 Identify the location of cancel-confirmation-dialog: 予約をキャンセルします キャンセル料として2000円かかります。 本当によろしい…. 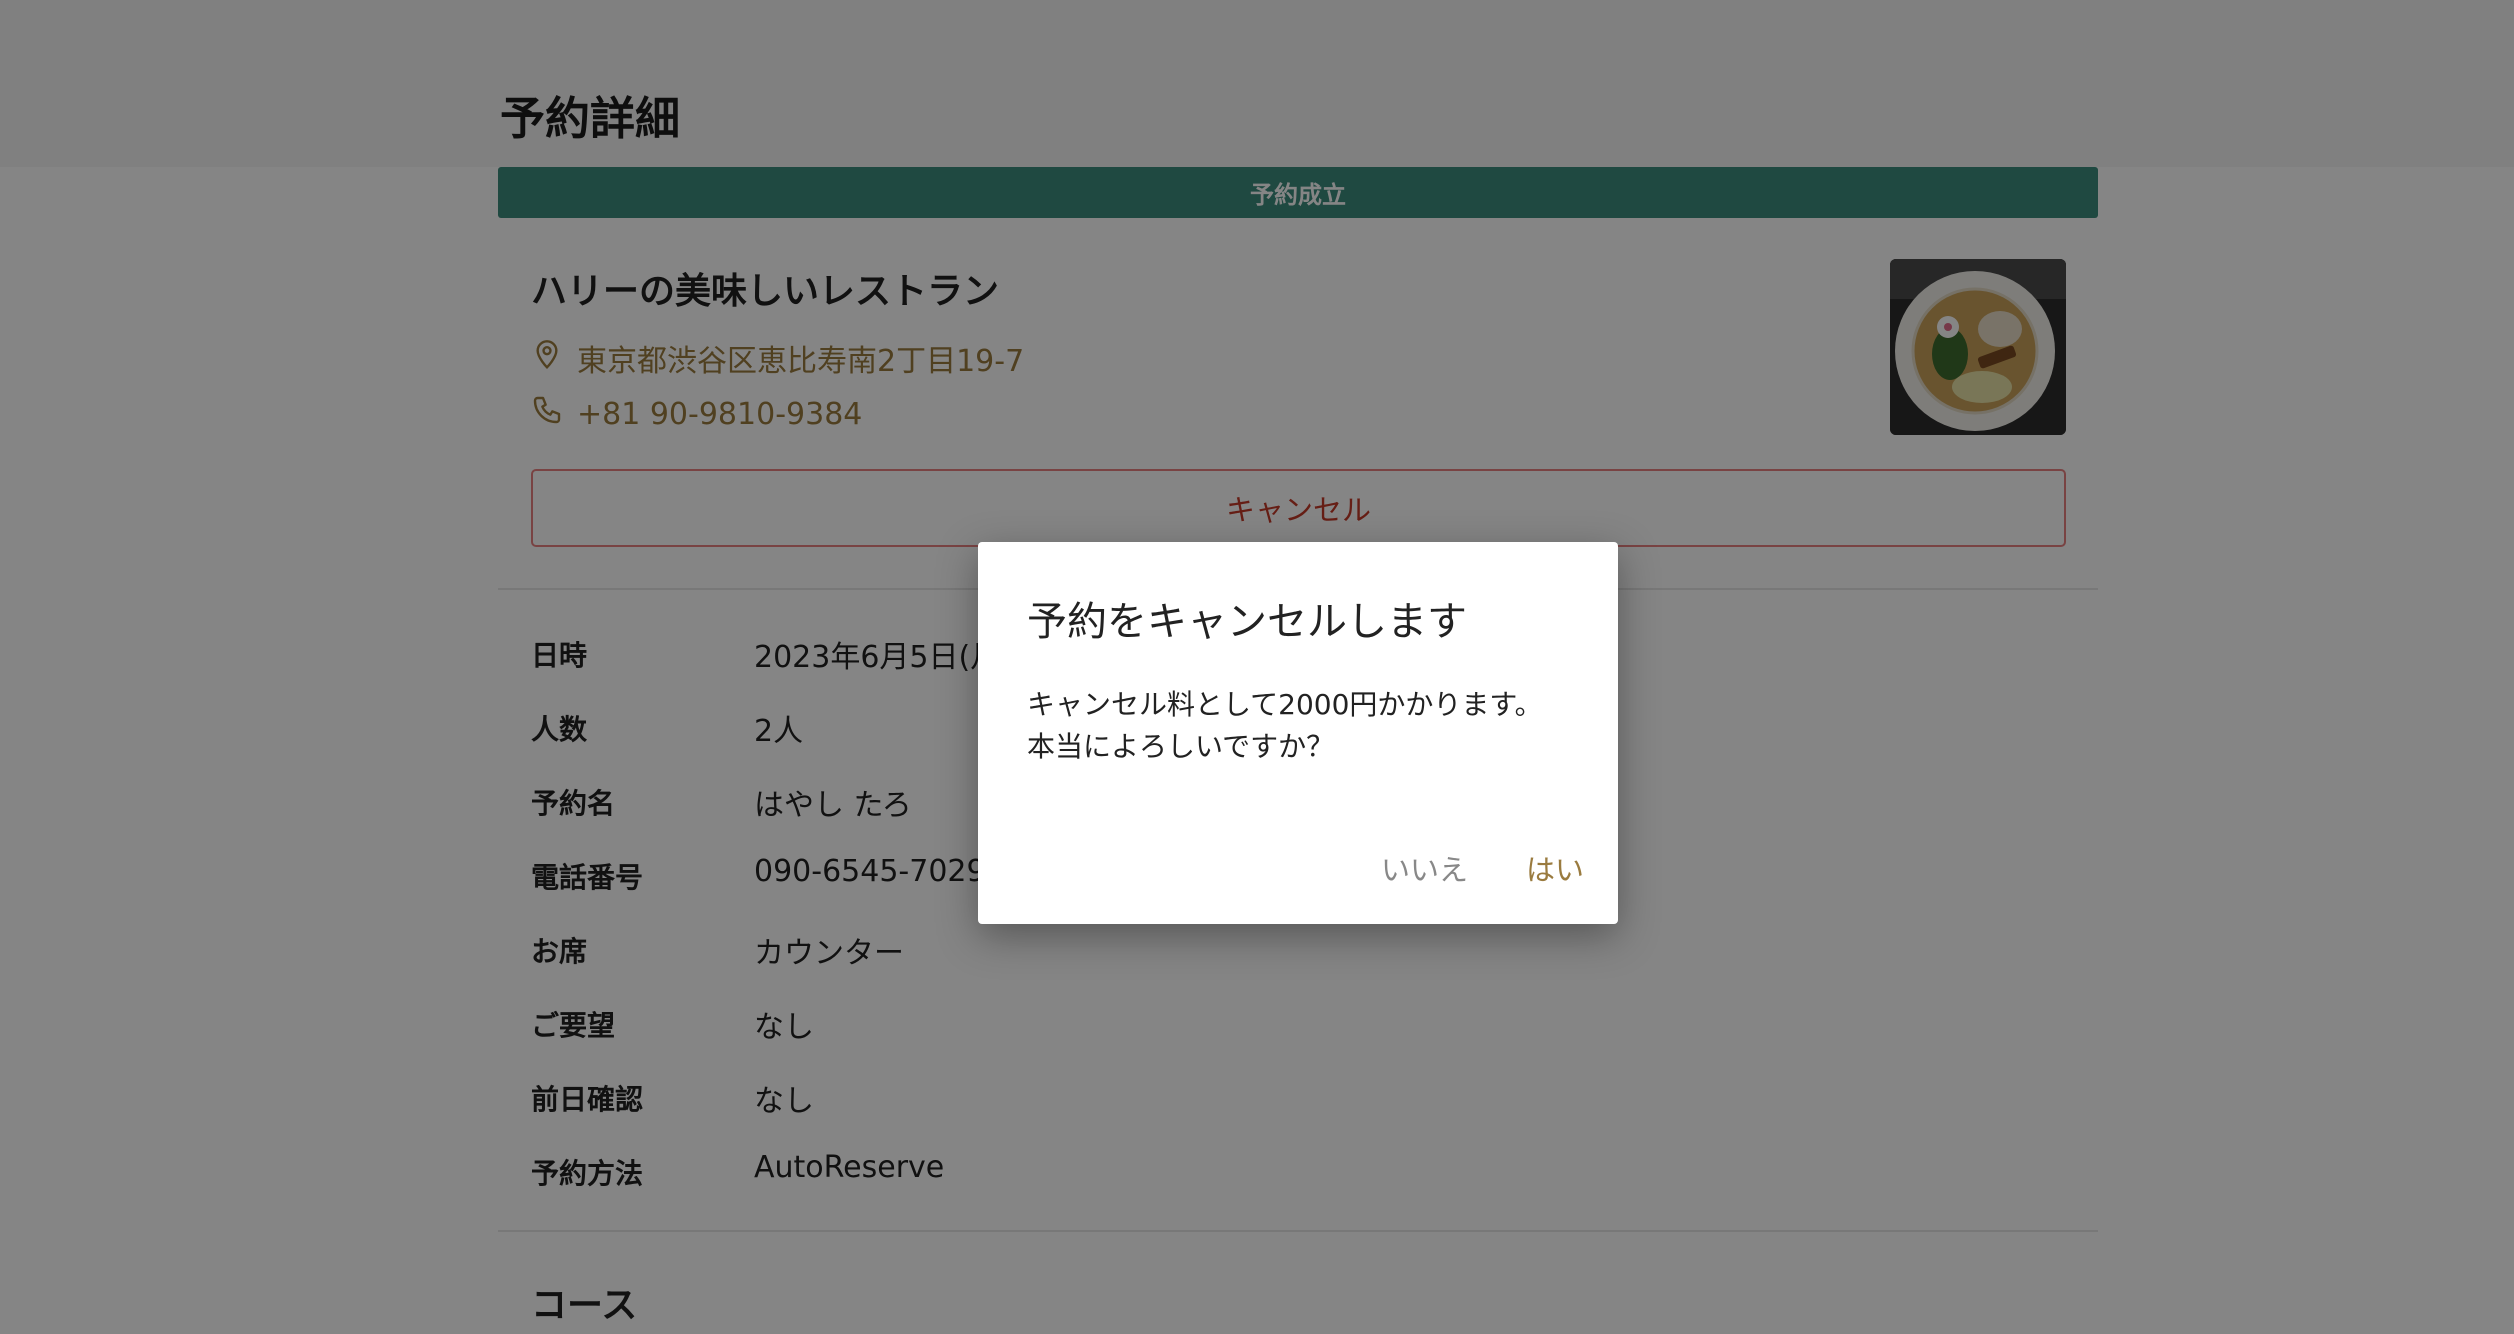
(1298, 733).